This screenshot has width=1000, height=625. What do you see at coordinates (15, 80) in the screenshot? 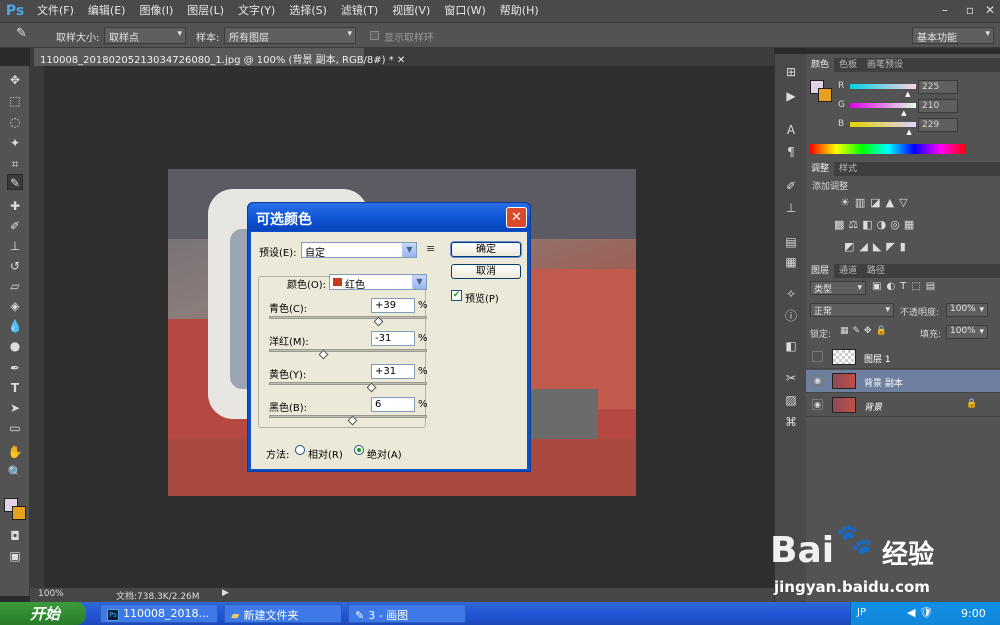
I see `move-tool-icon: ✥` at bounding box center [15, 80].